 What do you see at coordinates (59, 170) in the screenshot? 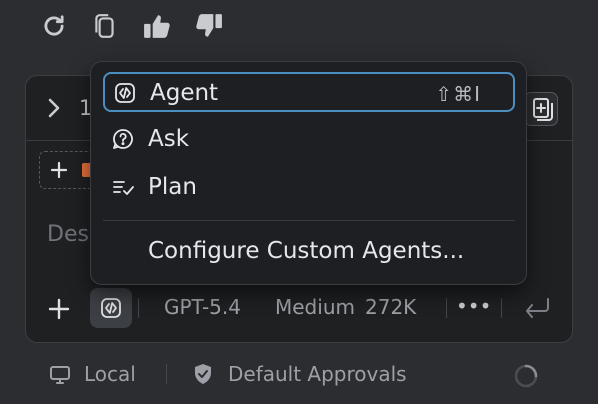
I see `plus-icon` at bounding box center [59, 170].